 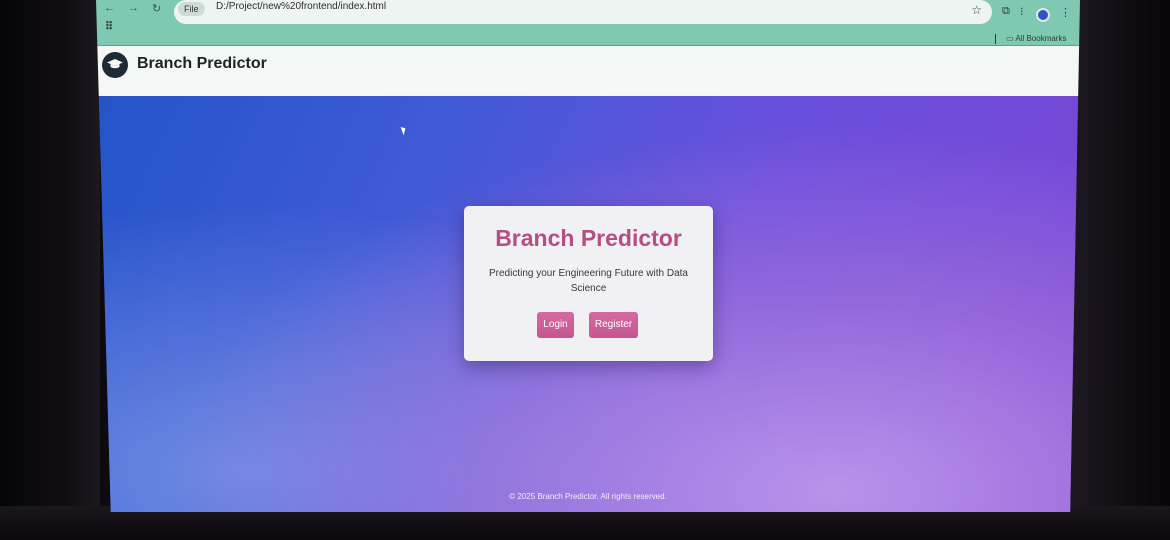 What do you see at coordinates (50, 270) in the screenshot?
I see `monitor-bezel-left` at bounding box center [50, 270].